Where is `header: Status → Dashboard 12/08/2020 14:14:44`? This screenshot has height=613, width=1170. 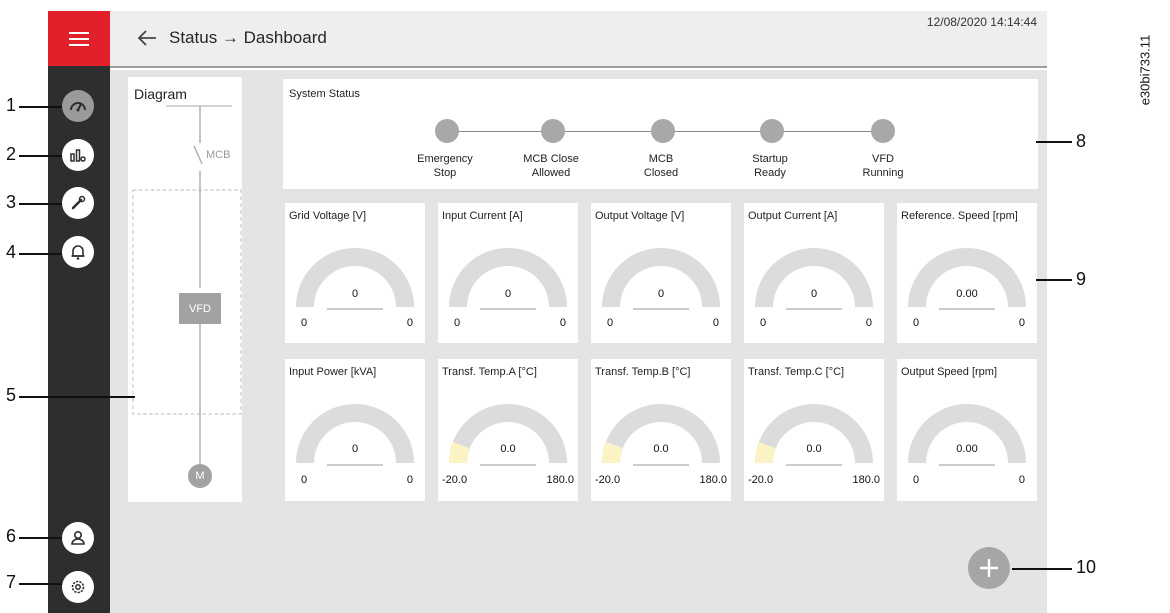
header: Status → Dashboard 12/08/2020 14:14:44 is located at coordinates (578, 39).